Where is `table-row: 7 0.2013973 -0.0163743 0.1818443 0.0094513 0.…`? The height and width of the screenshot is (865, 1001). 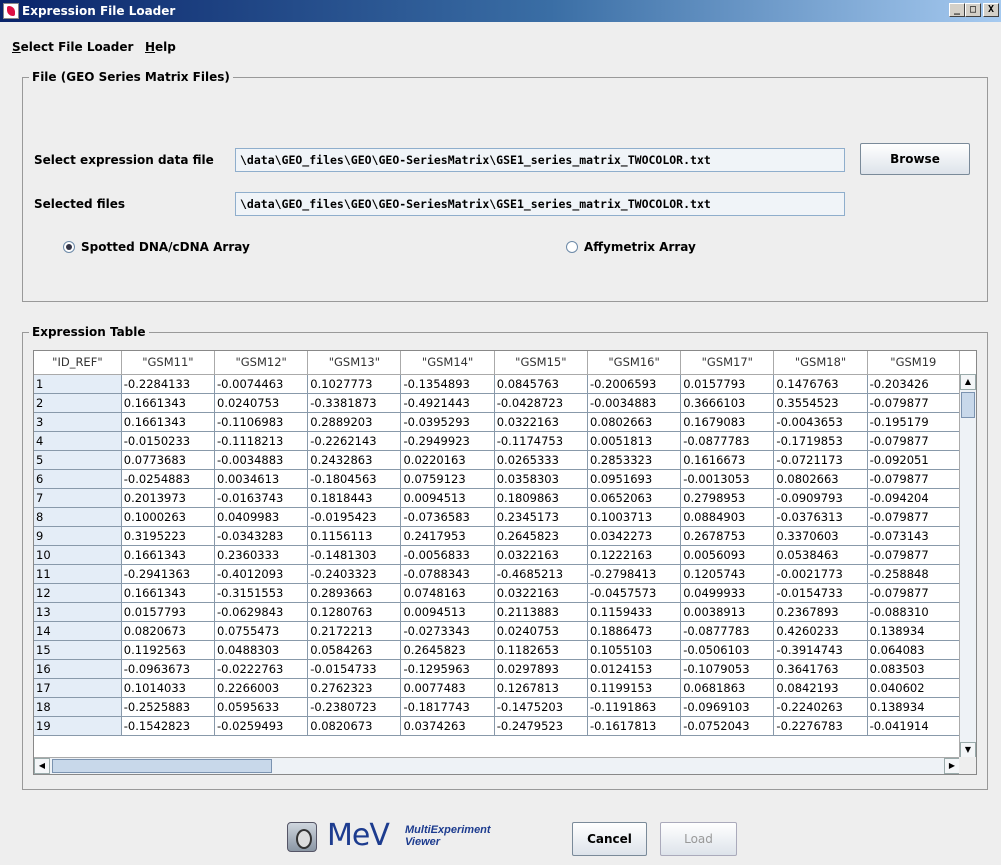
table-row: 7 0.2013973 -0.0163743 0.1818443 0.0094513 0.… is located at coordinates (497, 498).